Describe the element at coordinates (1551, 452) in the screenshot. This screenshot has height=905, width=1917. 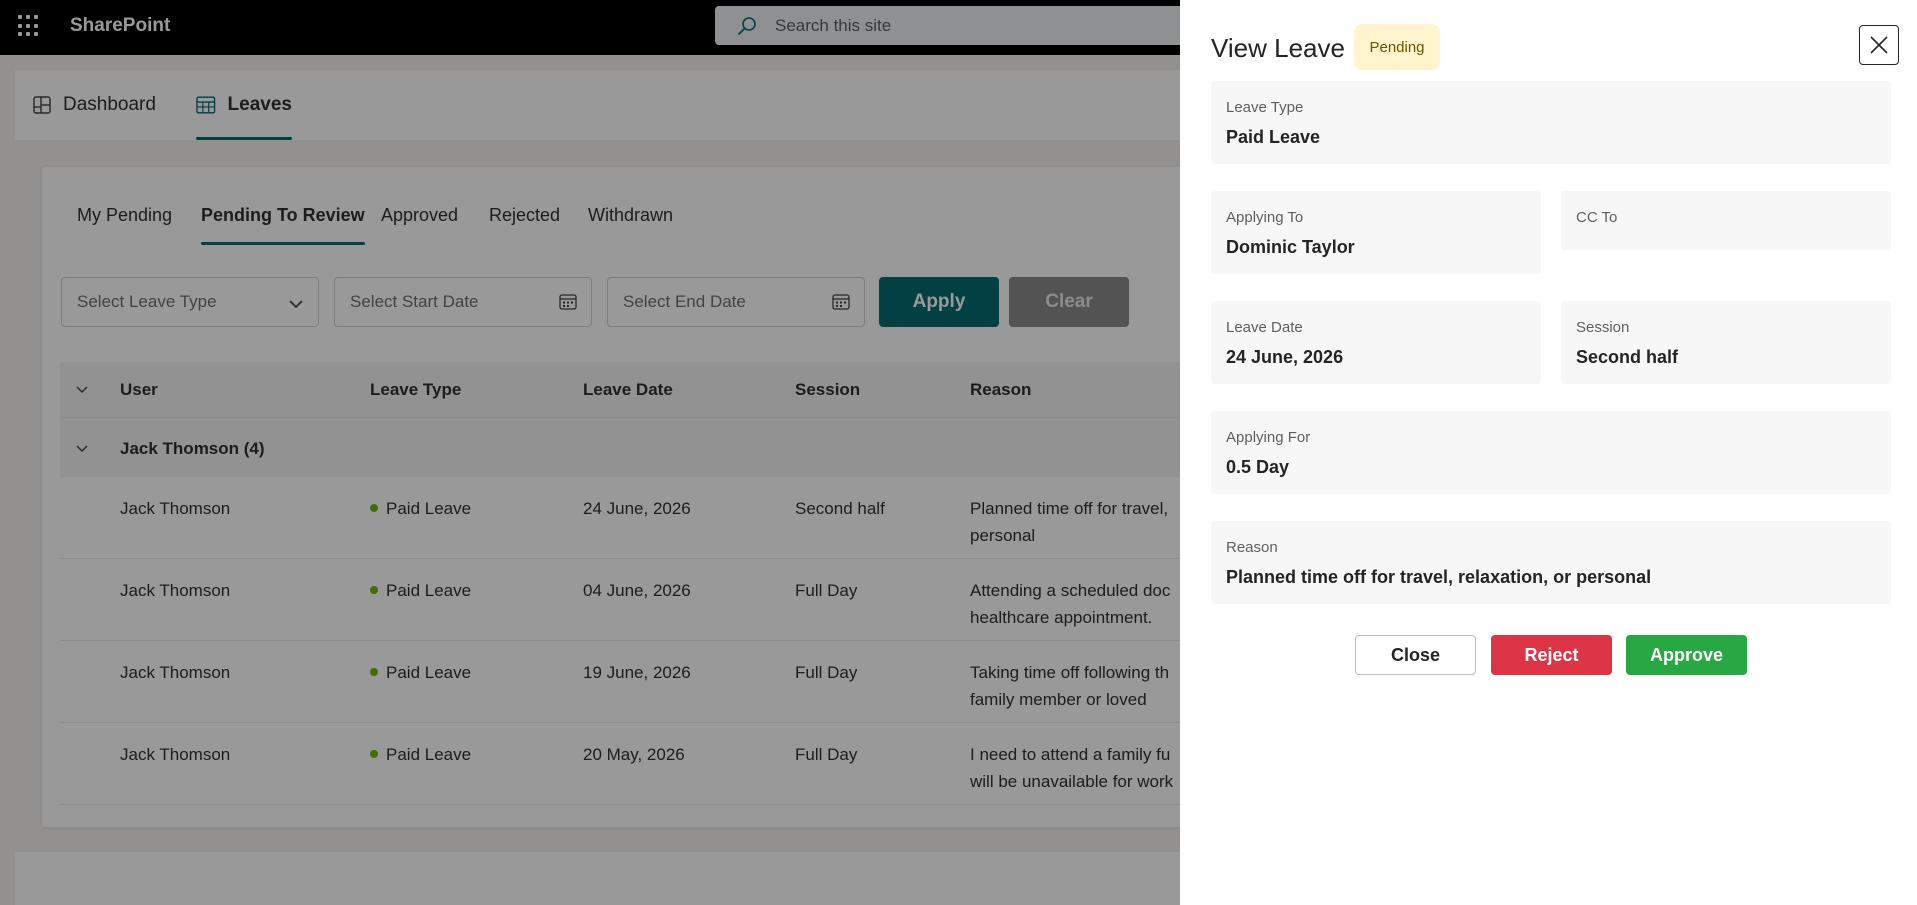
I see `applying-for-field: Applying For 0.5 Day` at that location.